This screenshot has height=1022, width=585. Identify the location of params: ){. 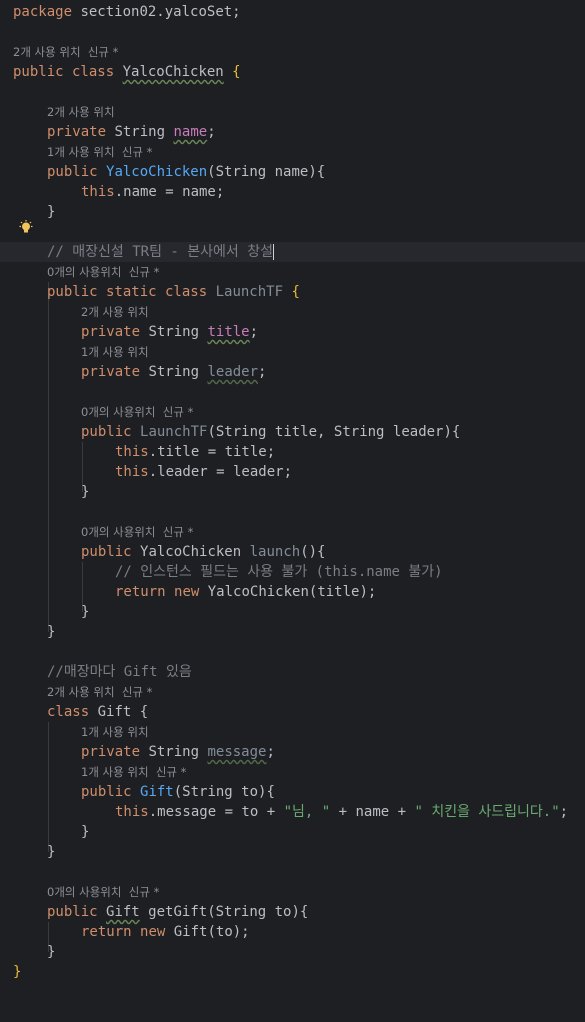
(452, 432).